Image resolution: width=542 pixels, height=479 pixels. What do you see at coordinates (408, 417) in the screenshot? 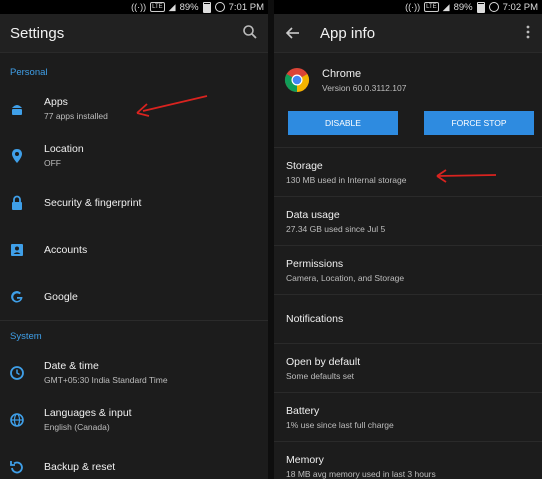
I see `info-item-battery: Battery 1% use since last full charge` at bounding box center [408, 417].